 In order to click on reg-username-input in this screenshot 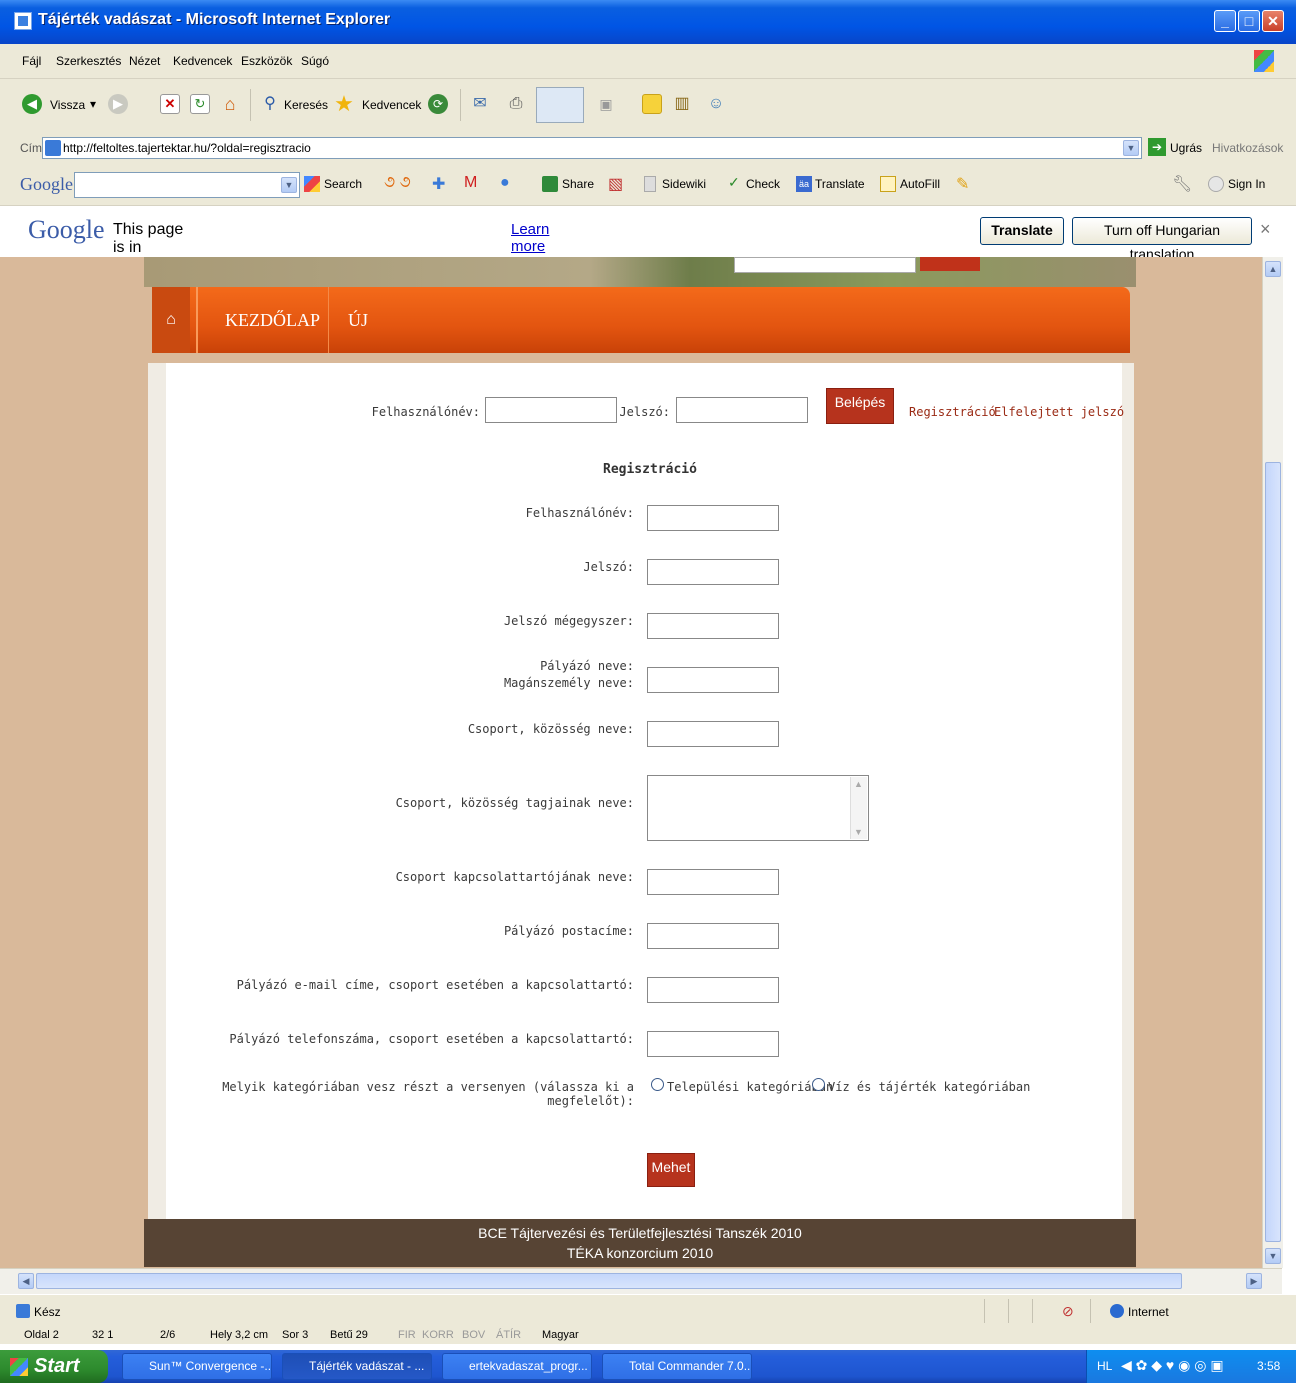, I will do `click(713, 518)`.